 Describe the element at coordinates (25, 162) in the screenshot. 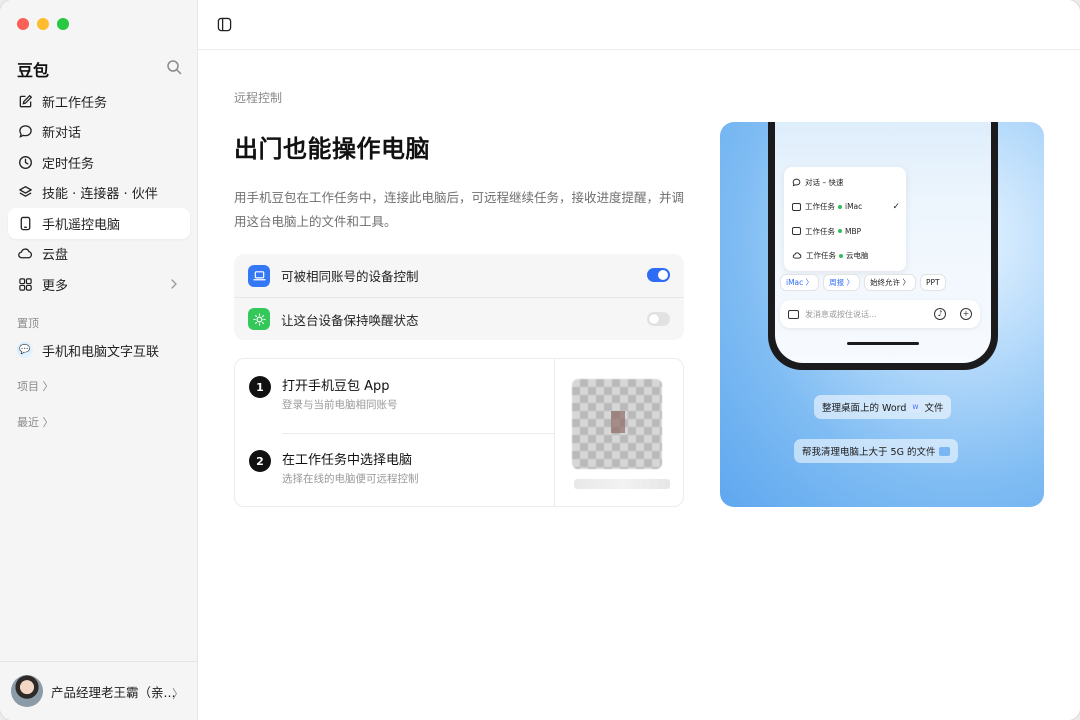

I see `clock-icon` at that location.